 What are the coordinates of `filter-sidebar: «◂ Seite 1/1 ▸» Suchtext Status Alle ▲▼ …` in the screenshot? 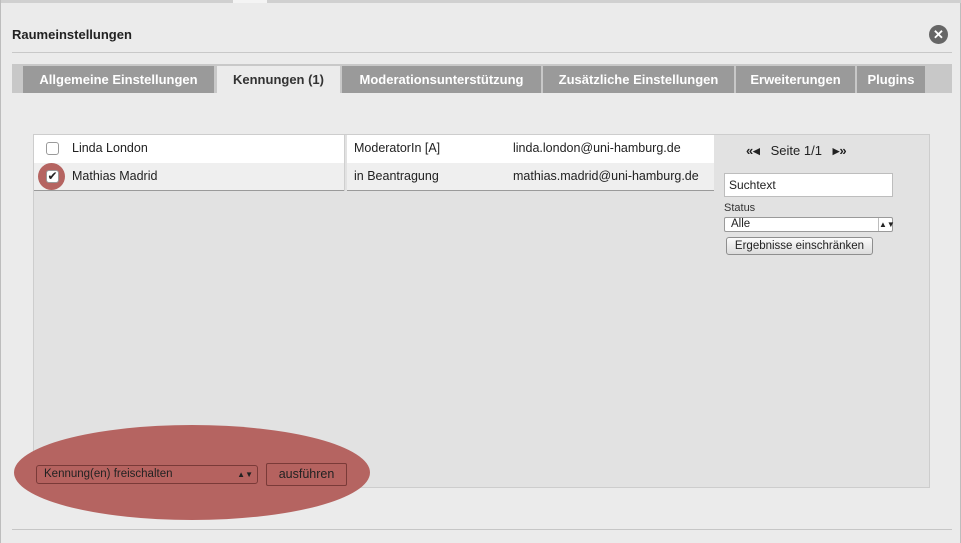 It's located at (819, 205).